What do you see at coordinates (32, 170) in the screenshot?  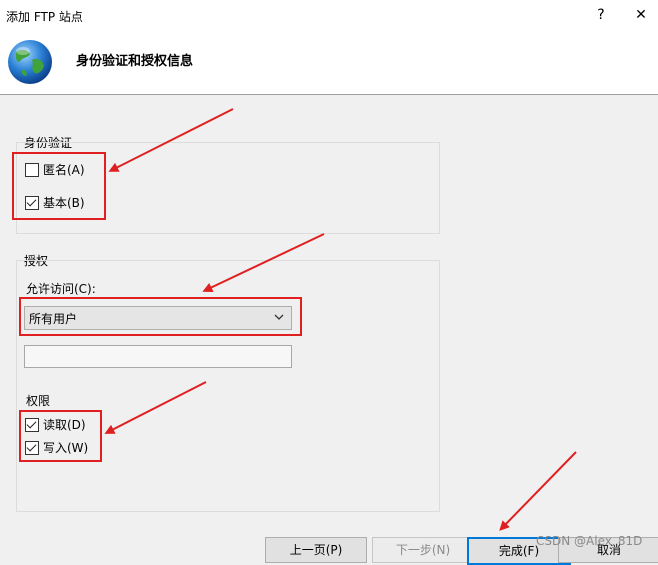 I see `anonymous-checkbox` at bounding box center [32, 170].